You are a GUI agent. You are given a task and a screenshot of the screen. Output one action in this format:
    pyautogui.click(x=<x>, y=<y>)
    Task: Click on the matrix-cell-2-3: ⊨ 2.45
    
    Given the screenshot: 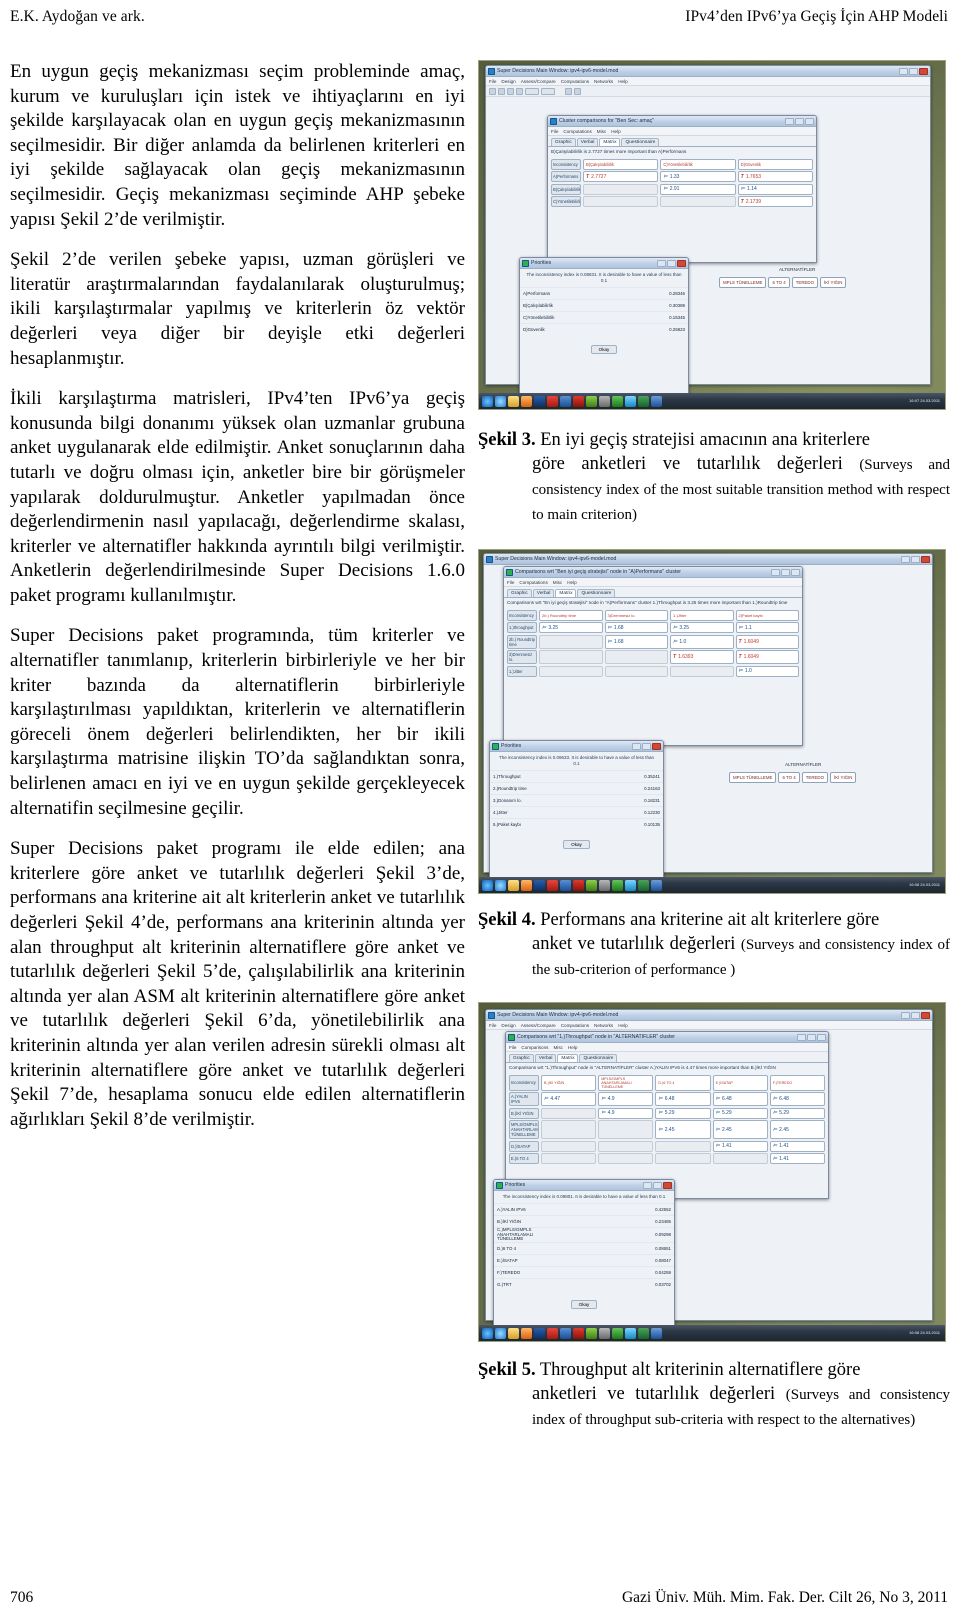 What is the action you would take?
    pyautogui.click(x=740, y=1130)
    